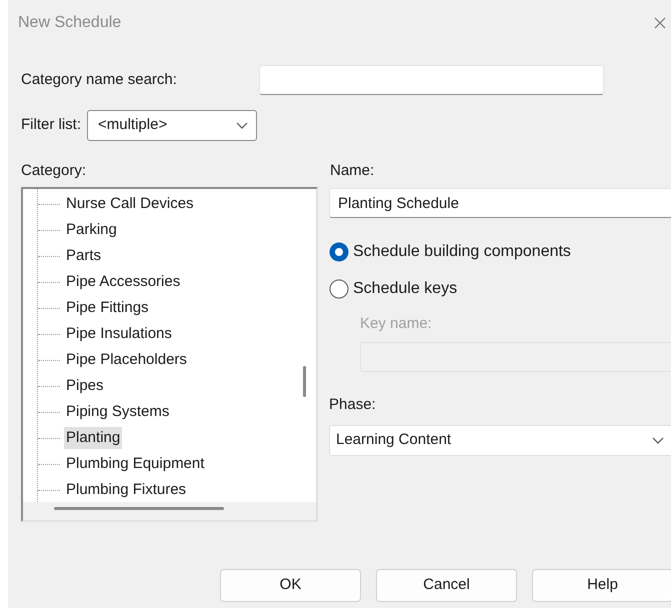  I want to click on tree-item: Plumbing Equipment, so click(135, 464).